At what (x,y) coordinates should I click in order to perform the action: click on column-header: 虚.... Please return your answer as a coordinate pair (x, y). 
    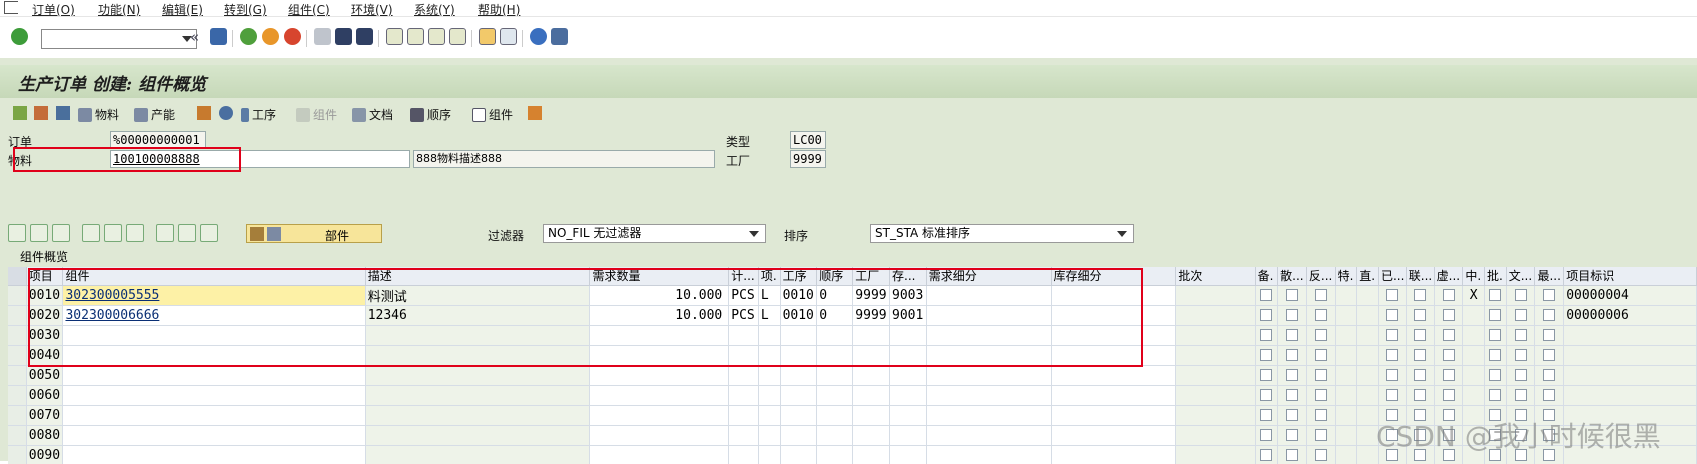
    Looking at the image, I should click on (1449, 276).